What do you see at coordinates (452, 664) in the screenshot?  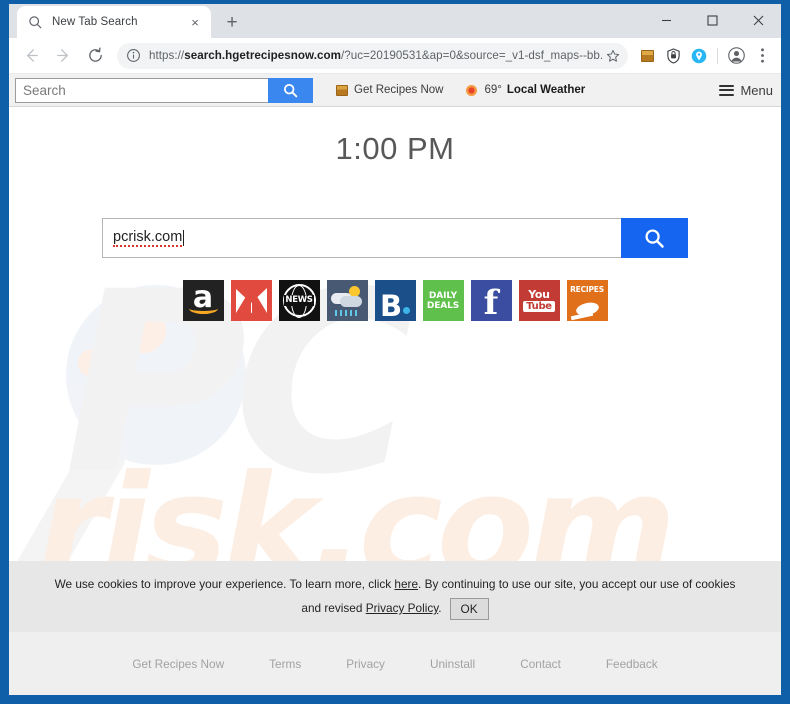 I see `footer-link-uninstall: Uninstall` at bounding box center [452, 664].